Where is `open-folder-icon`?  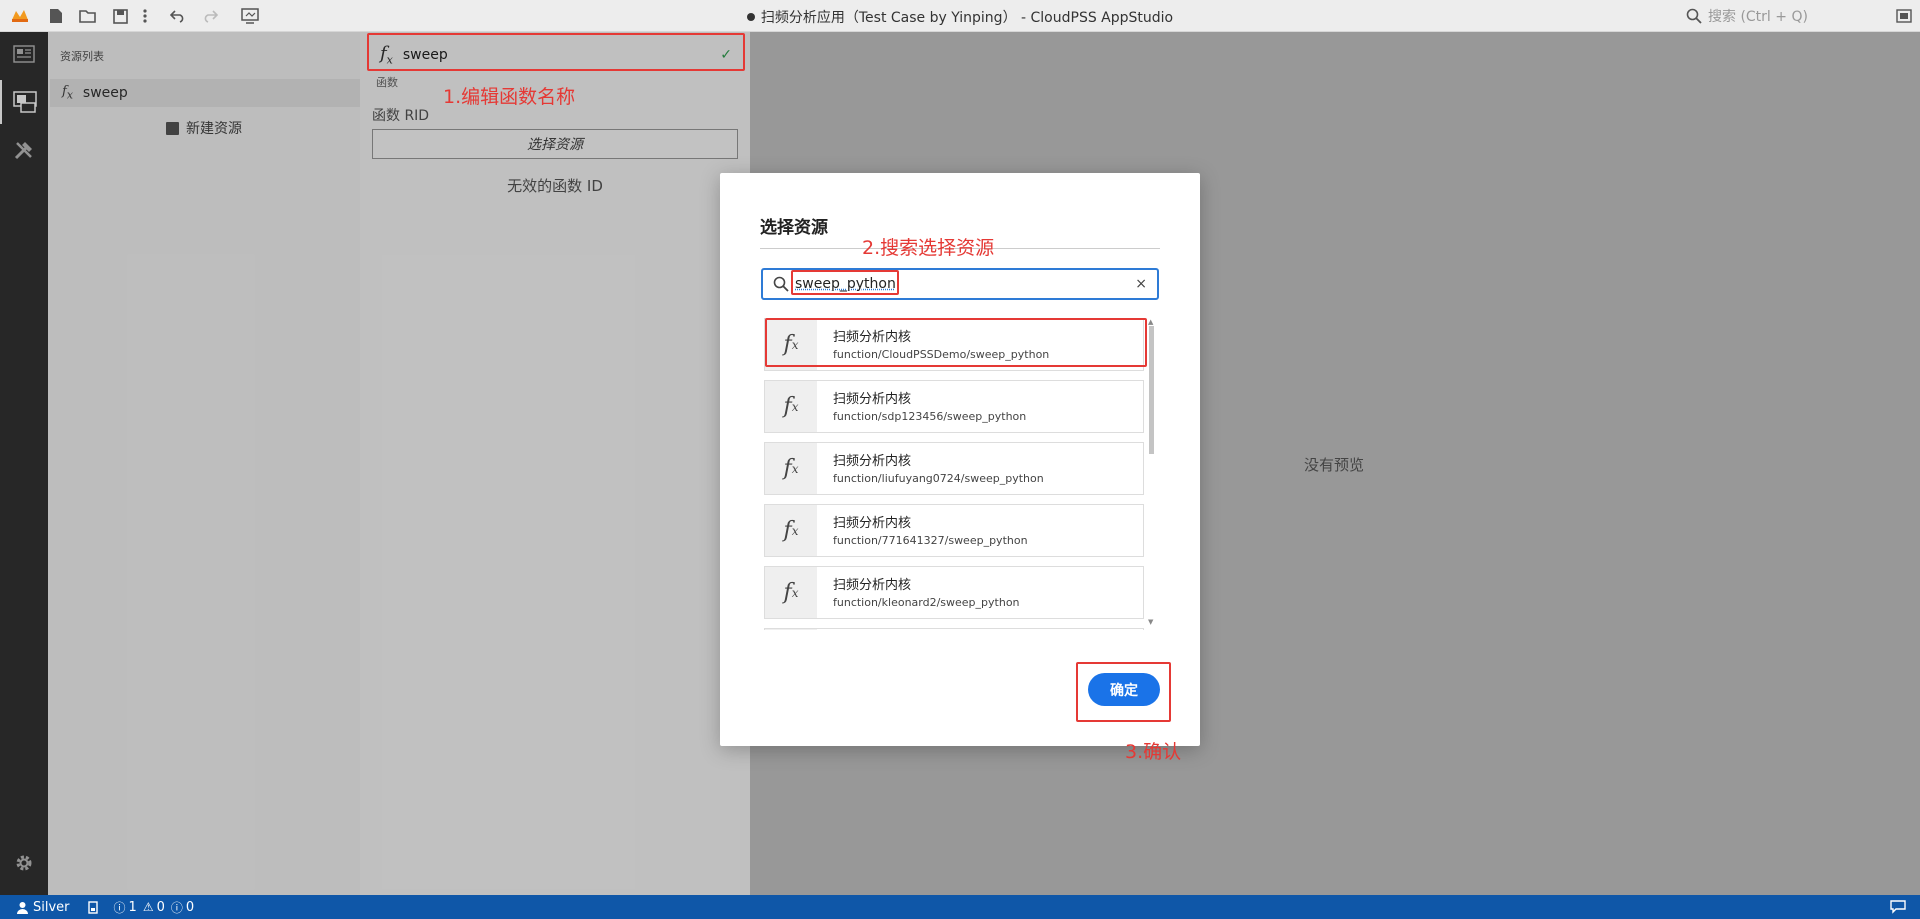
open-folder-icon is located at coordinates (88, 16).